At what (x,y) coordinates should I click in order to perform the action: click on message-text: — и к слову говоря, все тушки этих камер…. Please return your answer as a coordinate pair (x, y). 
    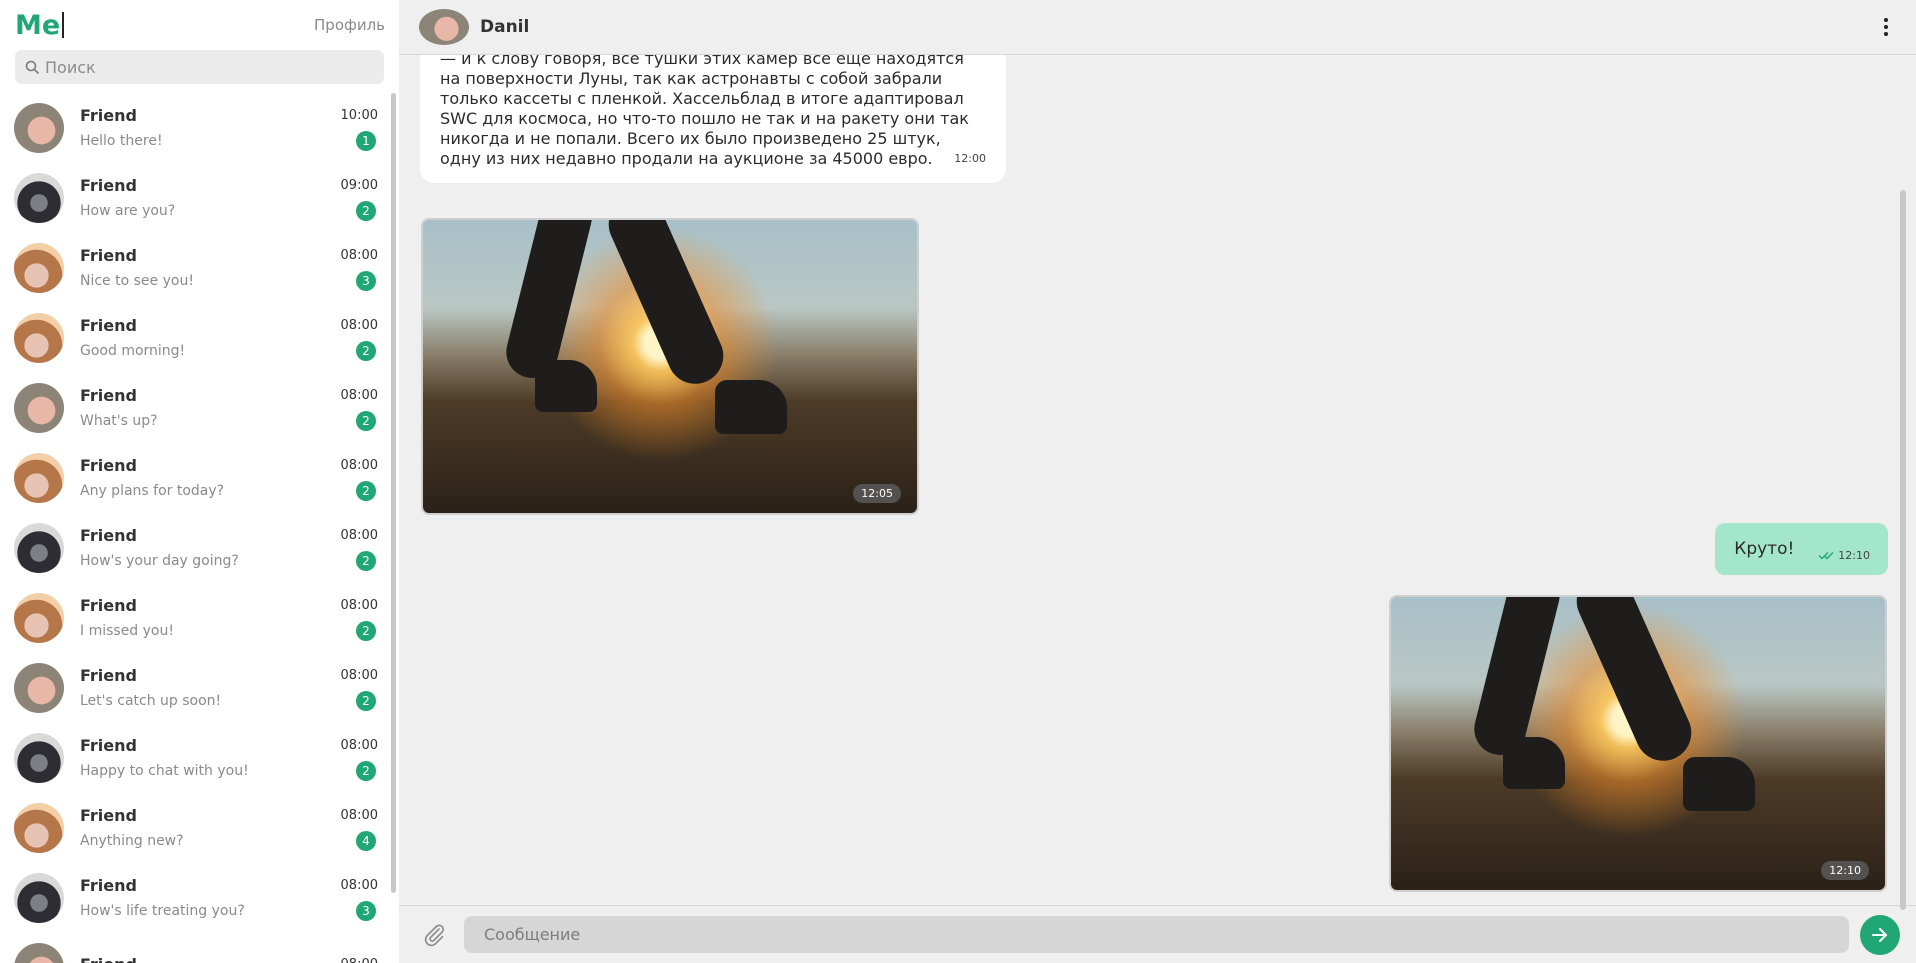
    Looking at the image, I should click on (704, 111).